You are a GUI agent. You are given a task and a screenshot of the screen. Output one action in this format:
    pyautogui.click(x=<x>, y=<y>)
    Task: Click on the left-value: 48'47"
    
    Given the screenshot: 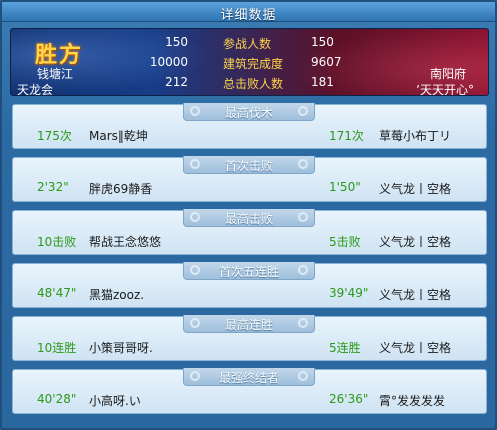 What is the action you would take?
    pyautogui.click(x=57, y=293)
    